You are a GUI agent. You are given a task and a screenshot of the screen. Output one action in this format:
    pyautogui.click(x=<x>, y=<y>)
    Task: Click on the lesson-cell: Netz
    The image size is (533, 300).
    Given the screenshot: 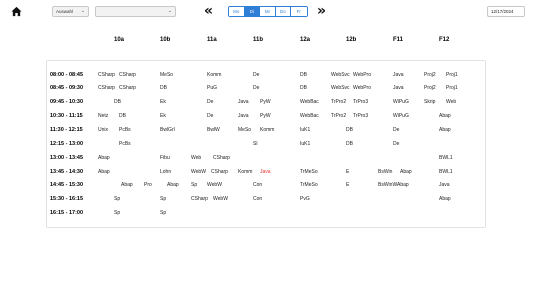 What is the action you would take?
    pyautogui.click(x=103, y=116)
    